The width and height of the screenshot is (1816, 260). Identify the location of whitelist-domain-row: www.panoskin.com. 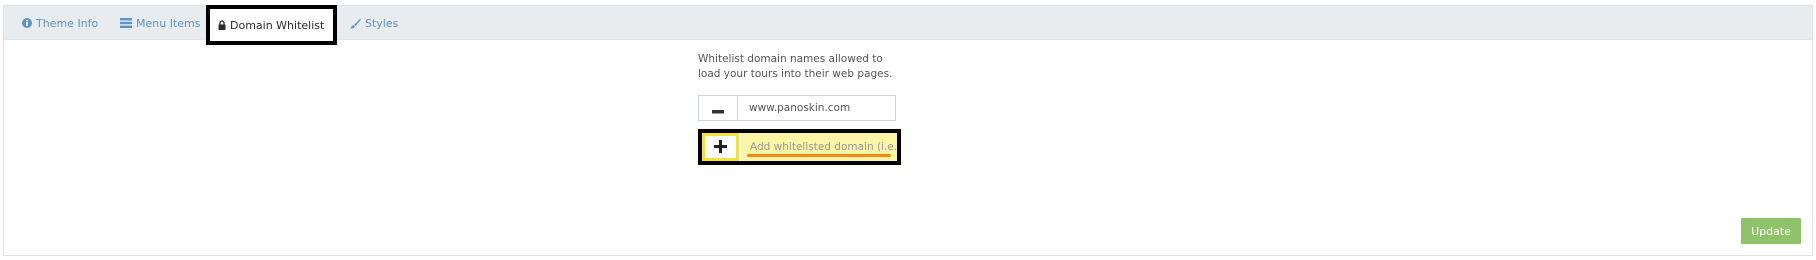
(797, 108).